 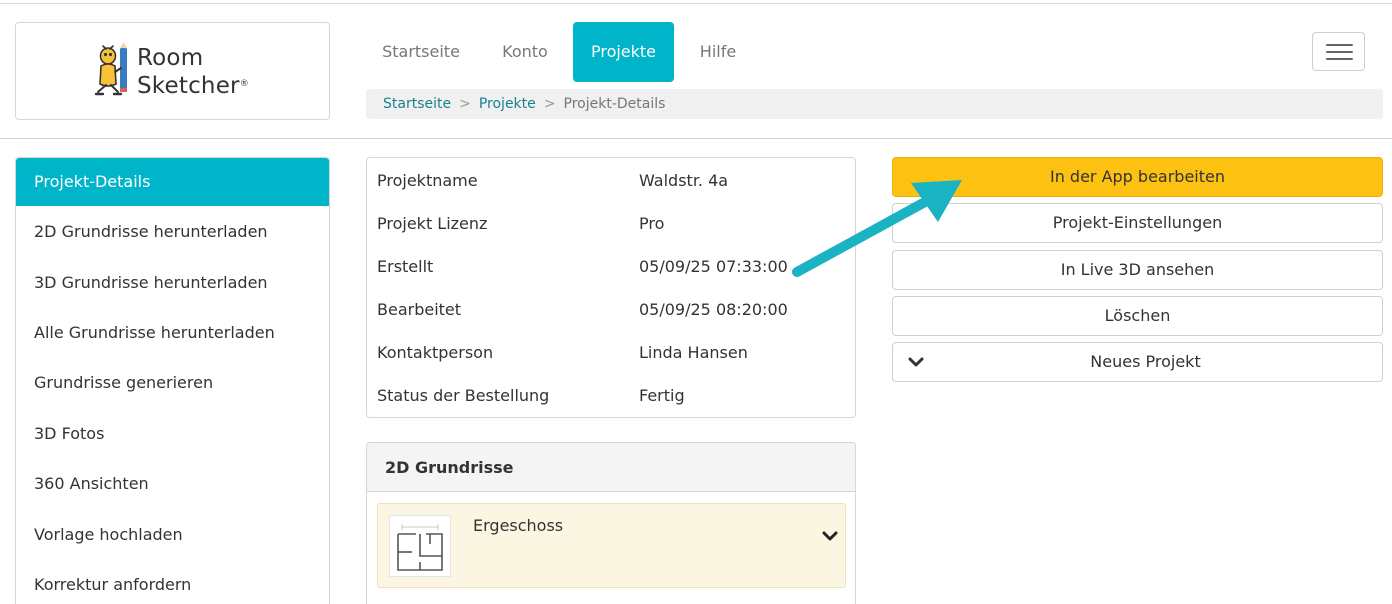 I want to click on new-project-label: Neues Projekt, so click(x=1145, y=361).